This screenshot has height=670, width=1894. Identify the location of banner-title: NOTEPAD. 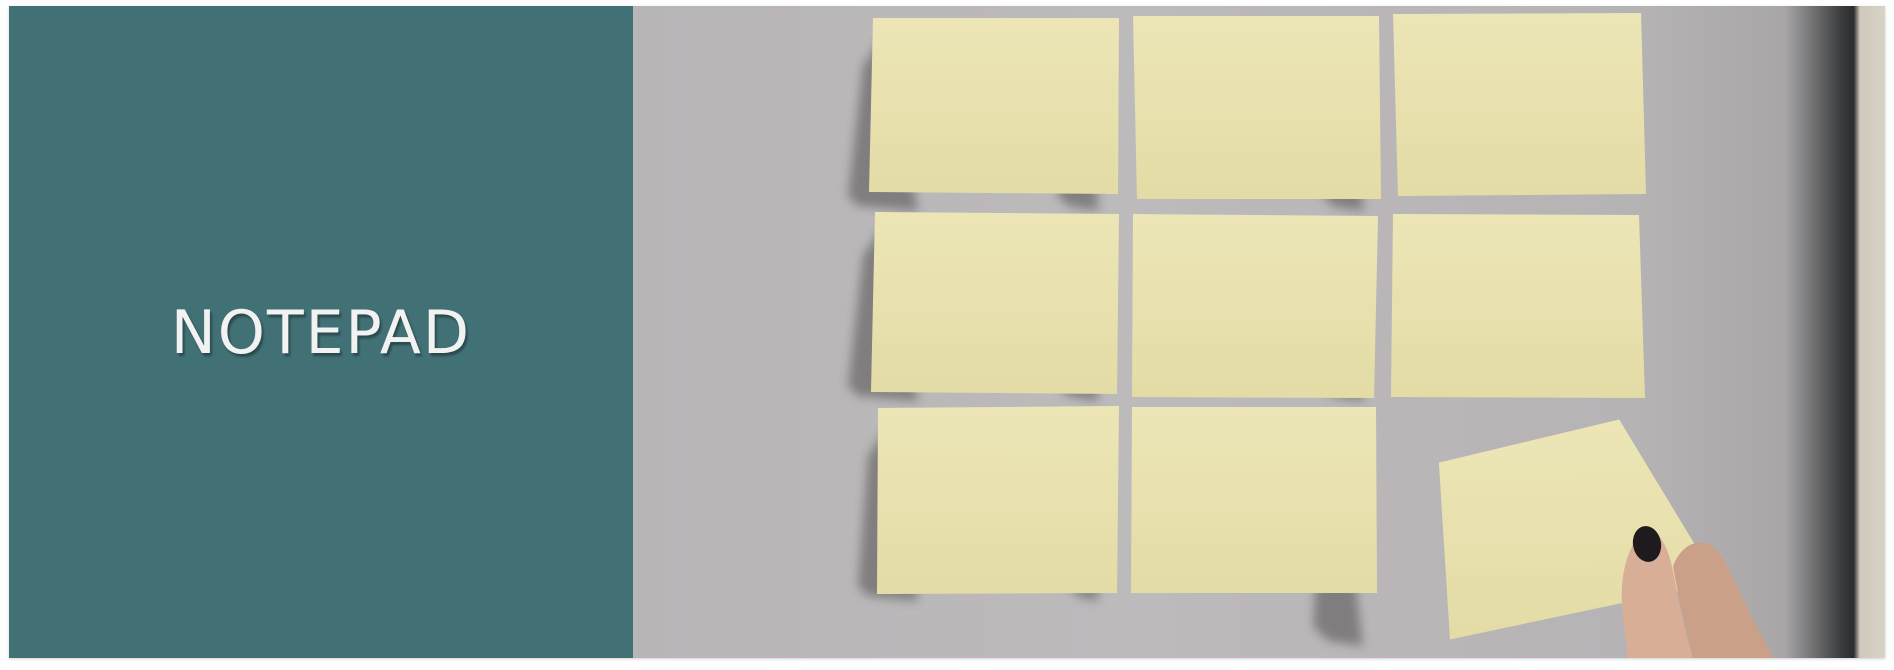
(321, 333).